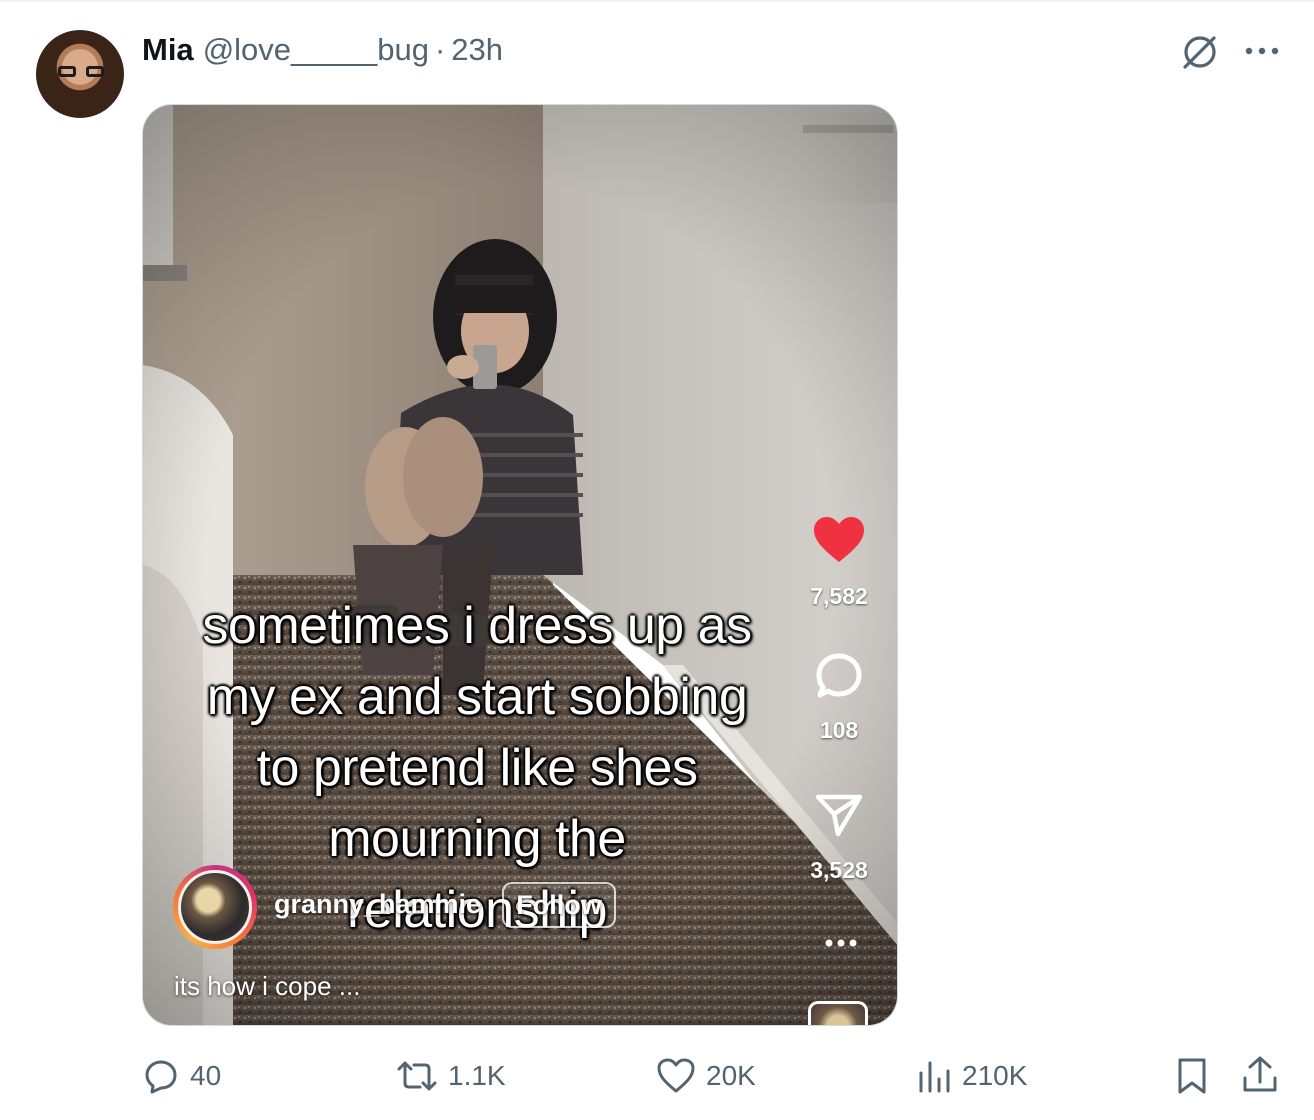  I want to click on video-comment-icon, so click(839, 676).